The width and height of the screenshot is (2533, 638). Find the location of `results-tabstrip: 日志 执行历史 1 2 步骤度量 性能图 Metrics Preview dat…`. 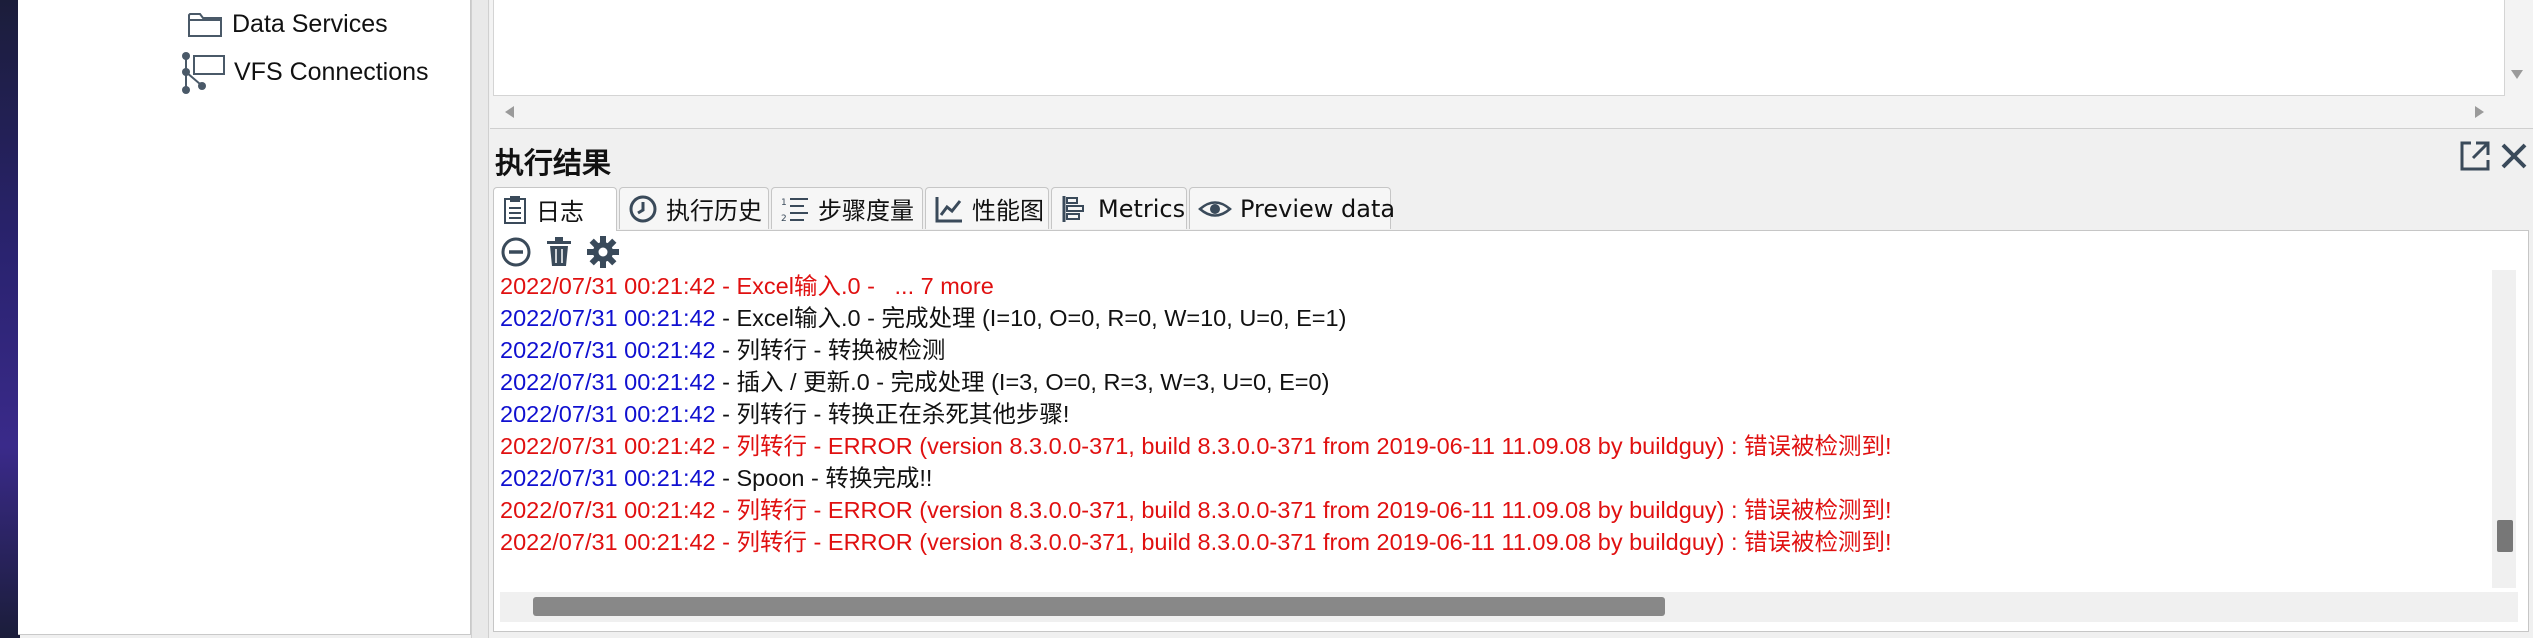

results-tabstrip: 日志 执行历史 1 2 步骤度量 性能图 Metrics Preview dat… is located at coordinates (1511, 209).